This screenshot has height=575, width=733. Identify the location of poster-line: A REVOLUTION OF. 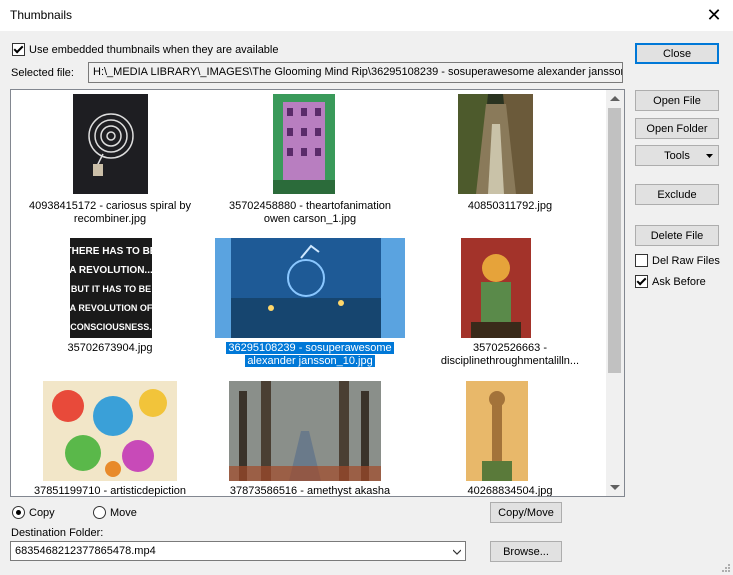
(111, 308).